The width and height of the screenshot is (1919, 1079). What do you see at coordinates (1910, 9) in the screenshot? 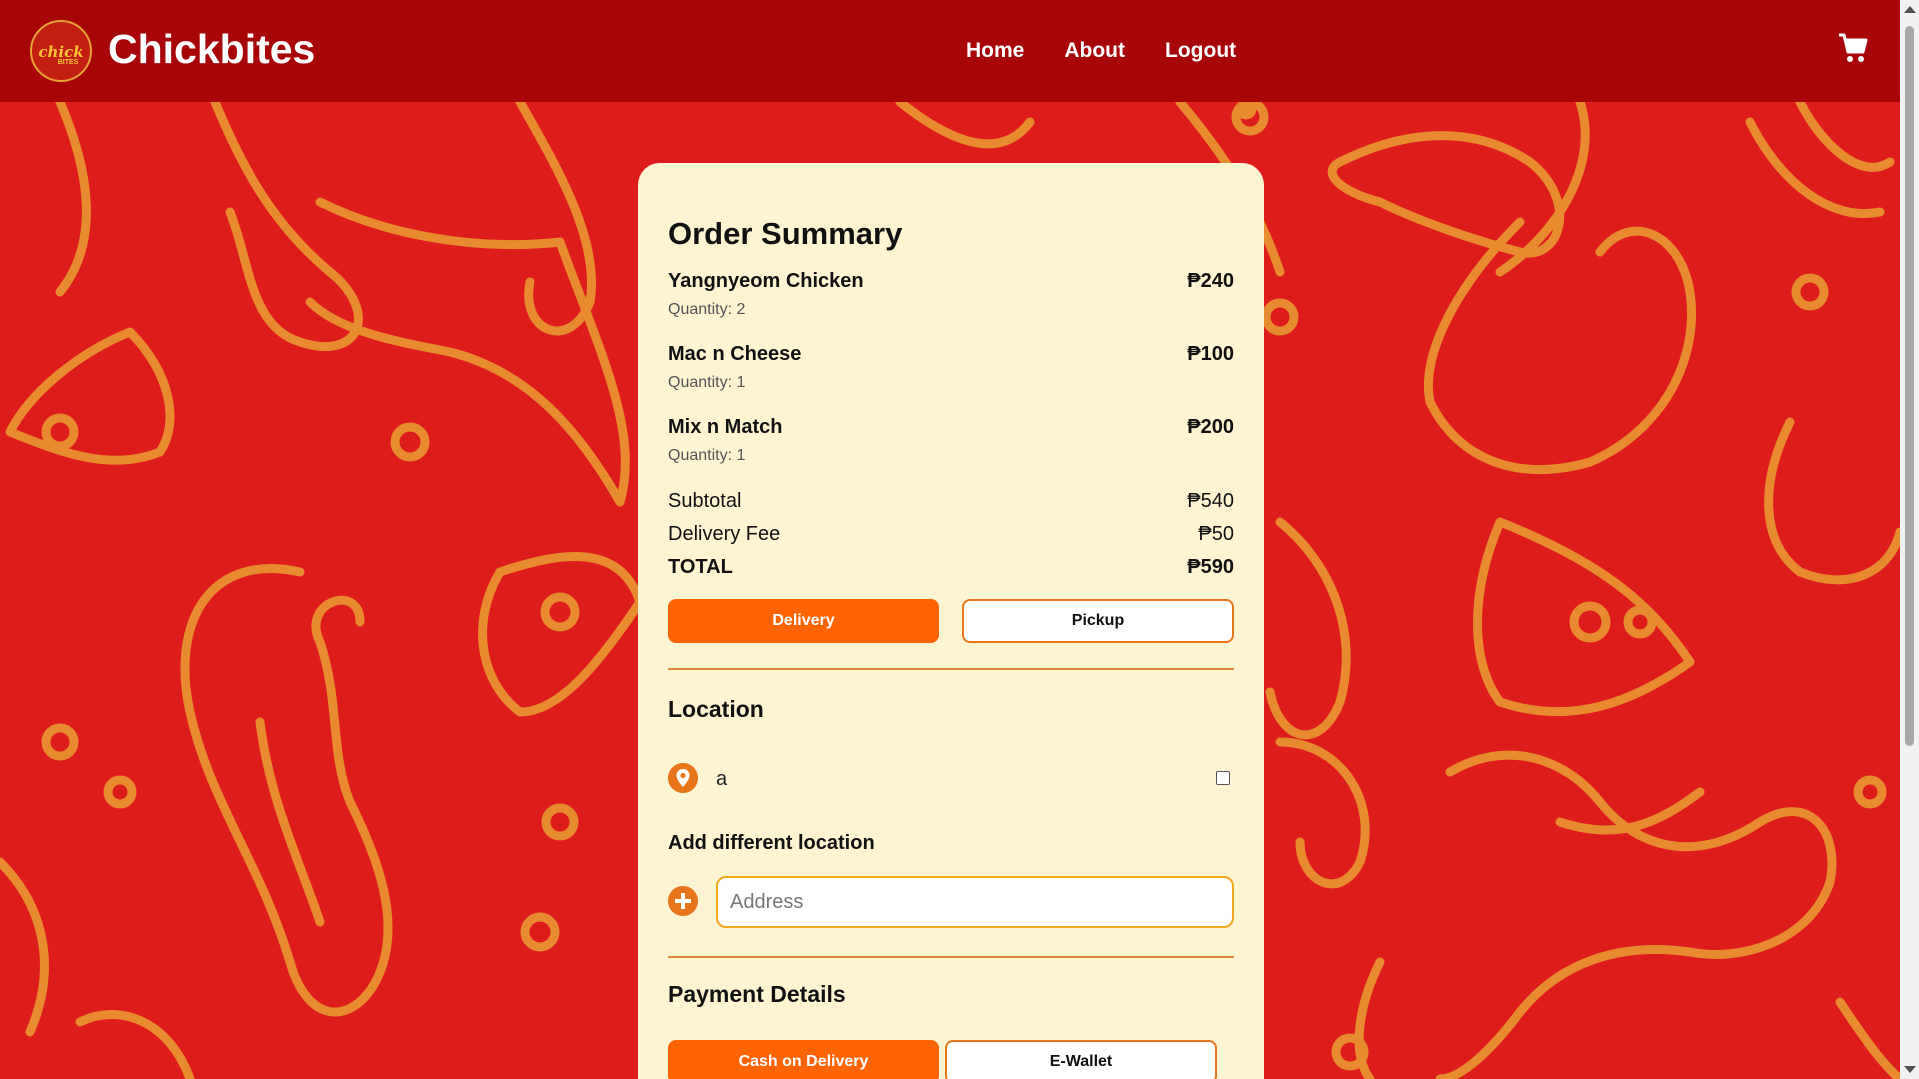
I see `scroll-up-arrow-icon` at bounding box center [1910, 9].